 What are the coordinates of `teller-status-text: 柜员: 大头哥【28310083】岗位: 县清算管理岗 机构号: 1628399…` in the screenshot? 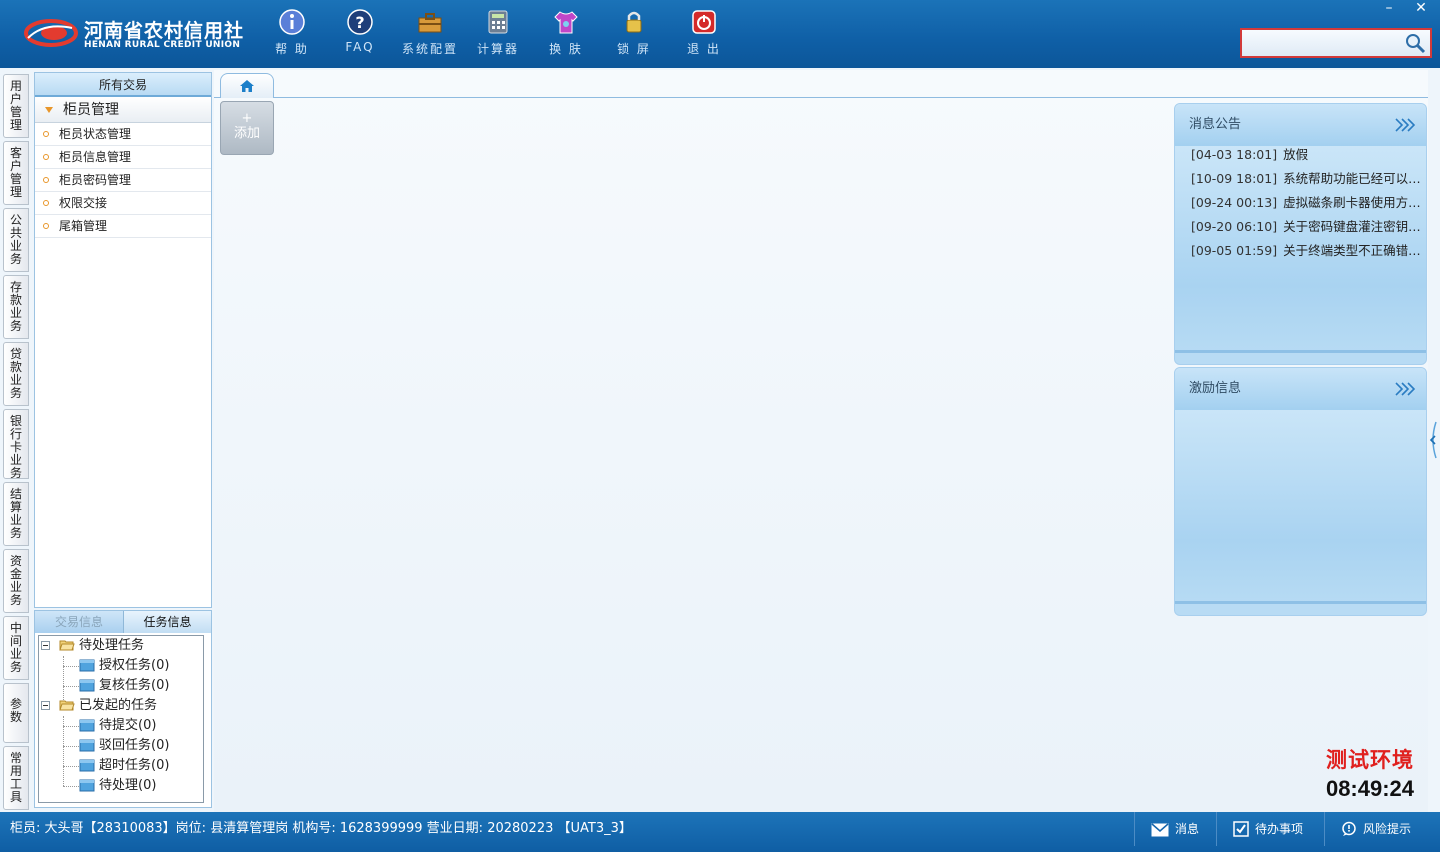 It's located at (321, 828).